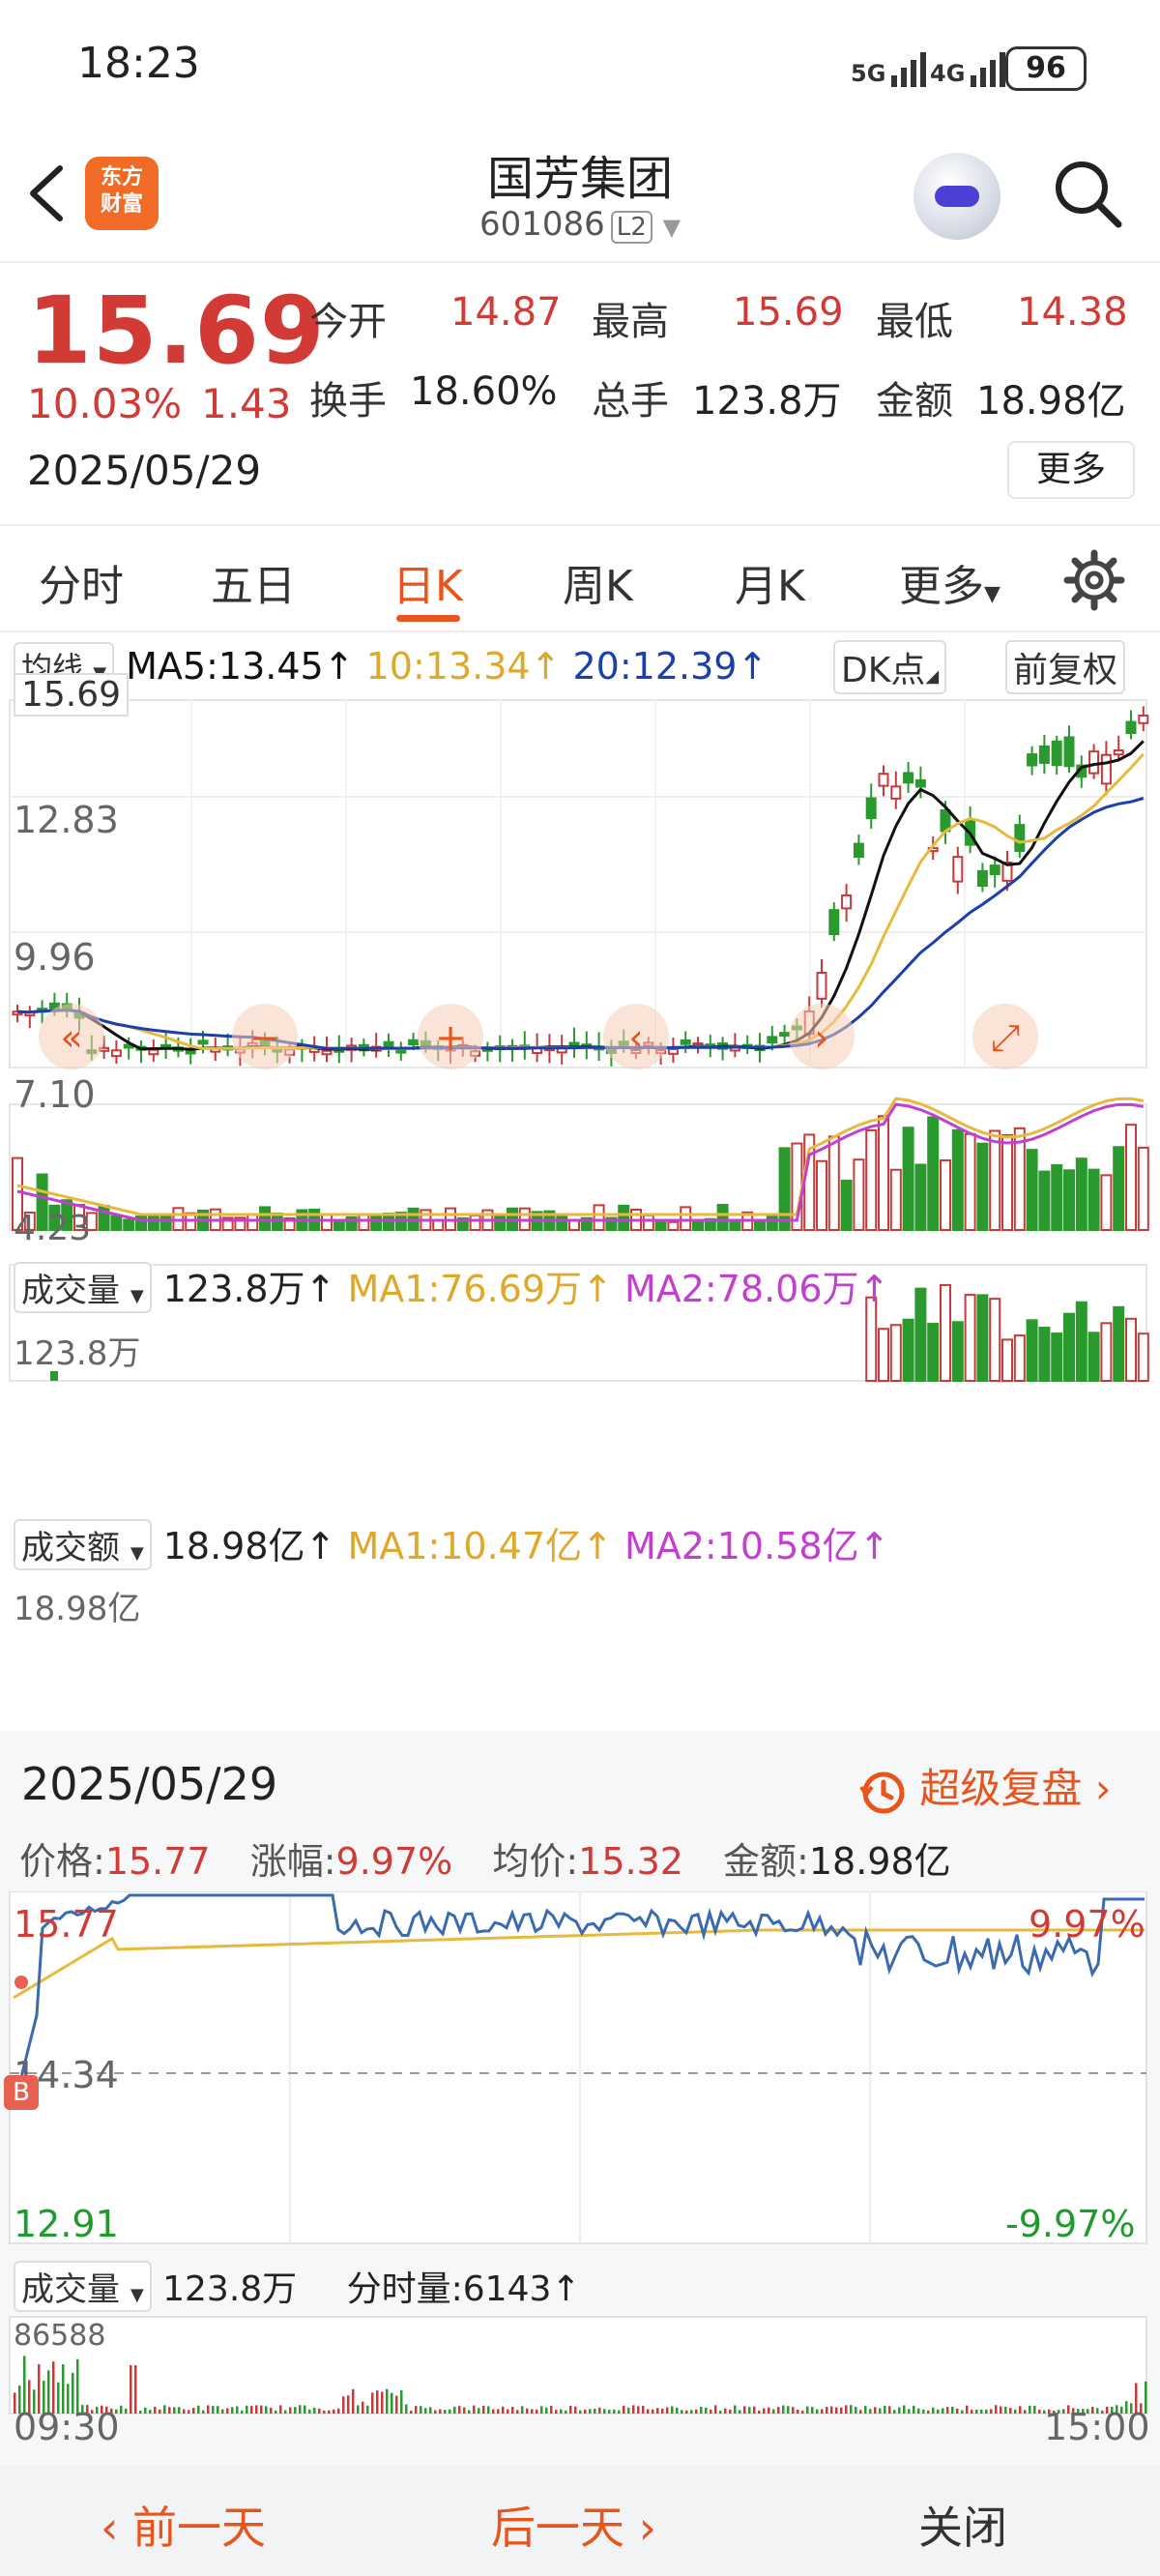 The image size is (1160, 2576). I want to click on settings-button, so click(1094, 580).